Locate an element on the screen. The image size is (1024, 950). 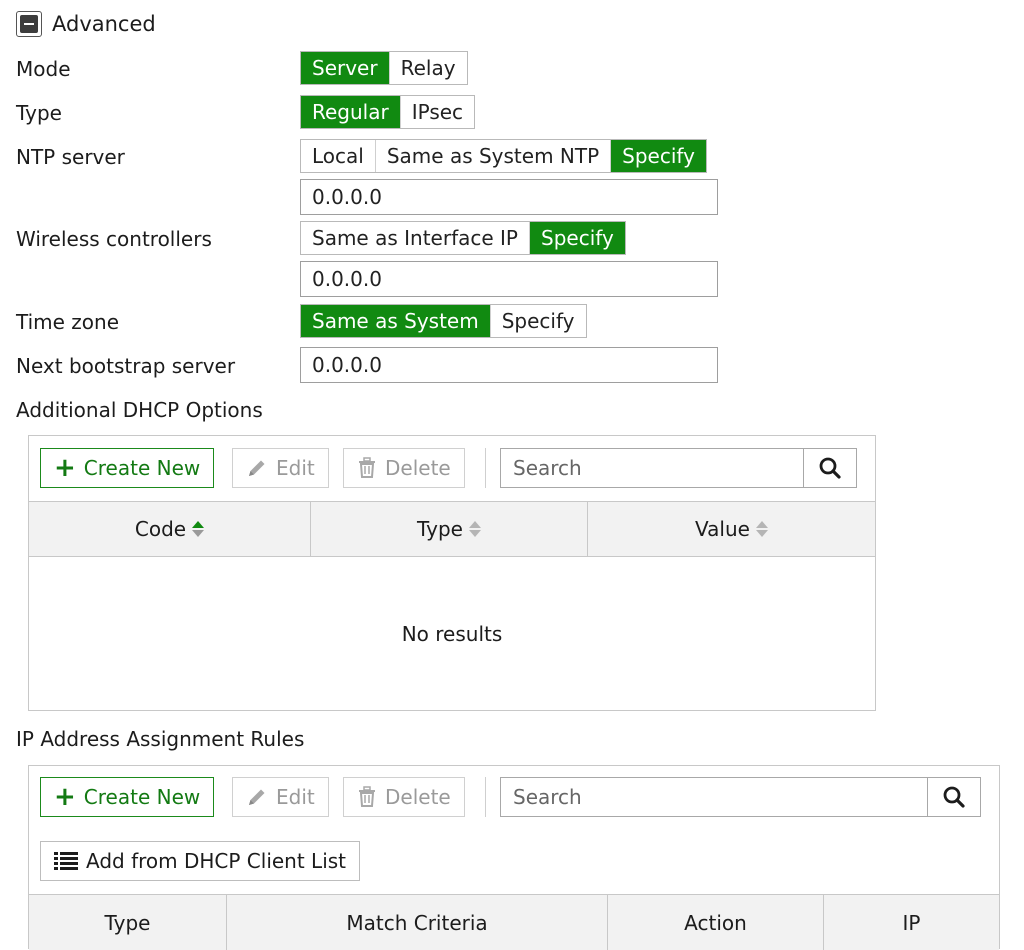
mode-label: Mode is located at coordinates (43, 69).